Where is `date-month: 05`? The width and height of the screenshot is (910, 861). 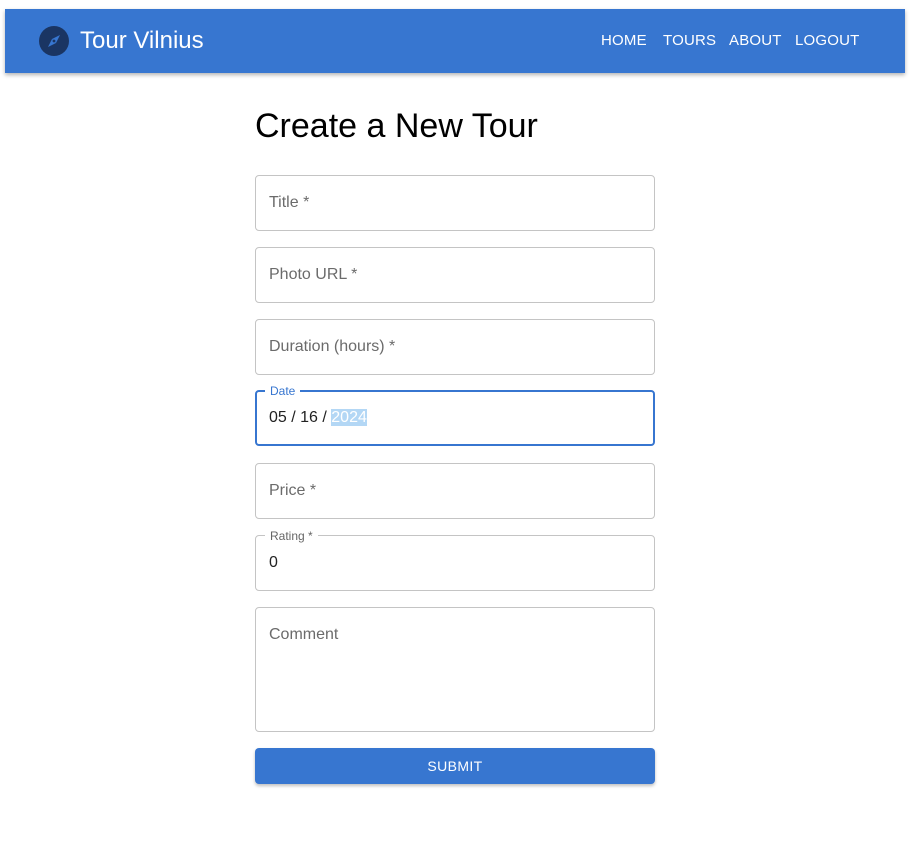
date-month: 05 is located at coordinates (278, 417).